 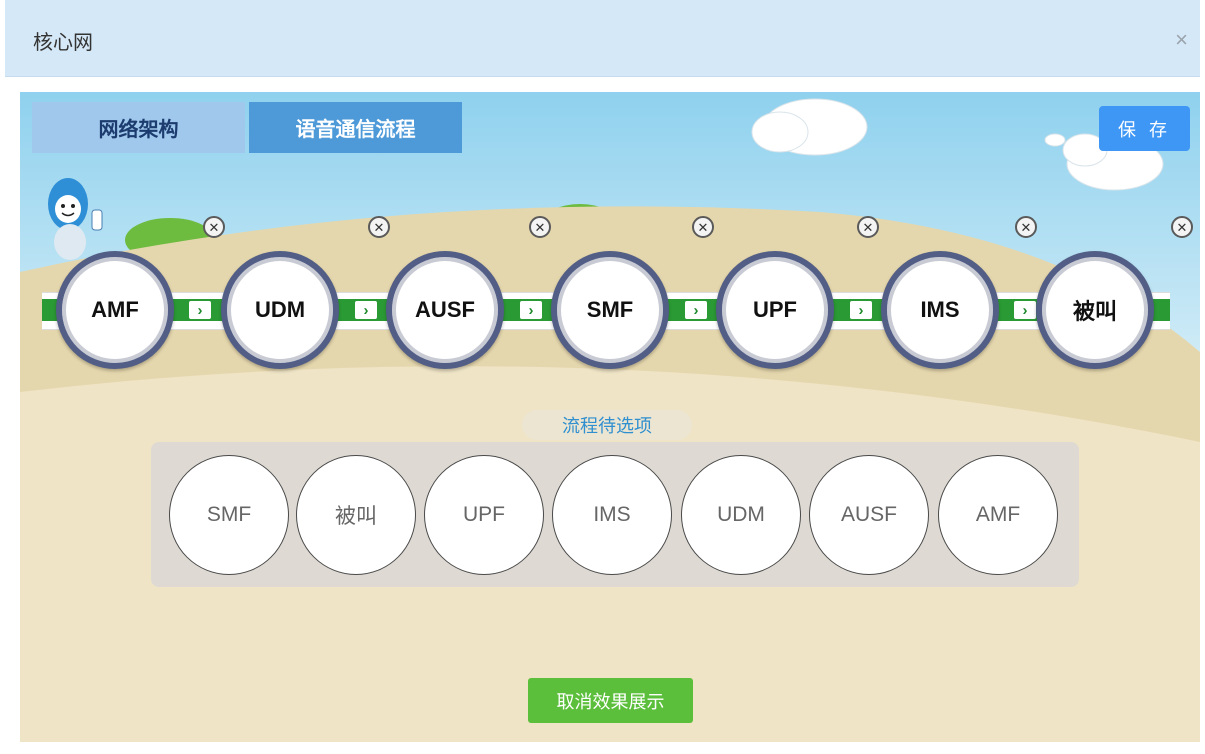 I want to click on flow-node: AUSF, so click(x=445, y=310).